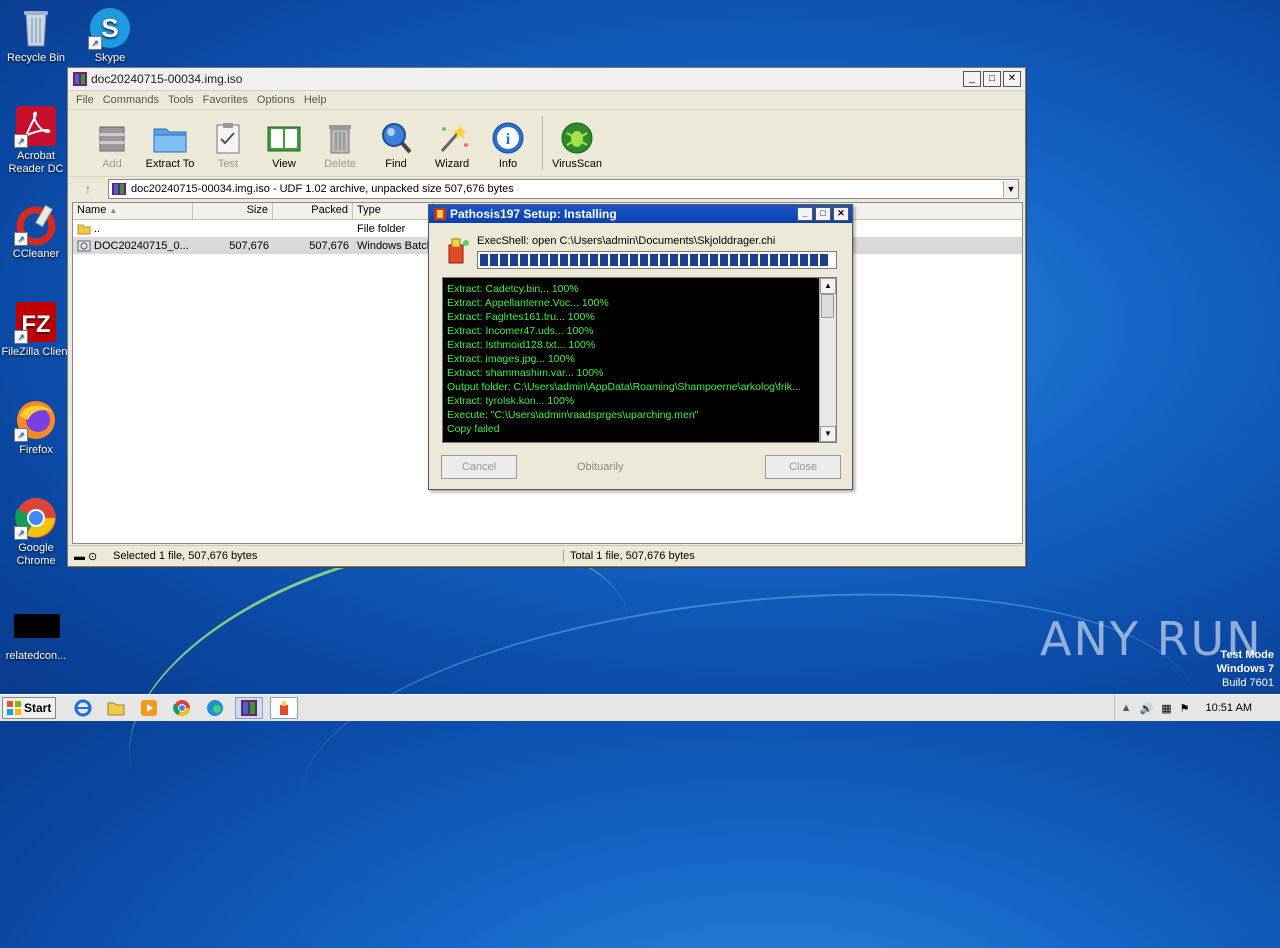 The image size is (1280, 948). What do you see at coordinates (640, 214) in the screenshot?
I see `installer-titlebar: Pathosis197 Setup: Installing _ □ ✕` at bounding box center [640, 214].